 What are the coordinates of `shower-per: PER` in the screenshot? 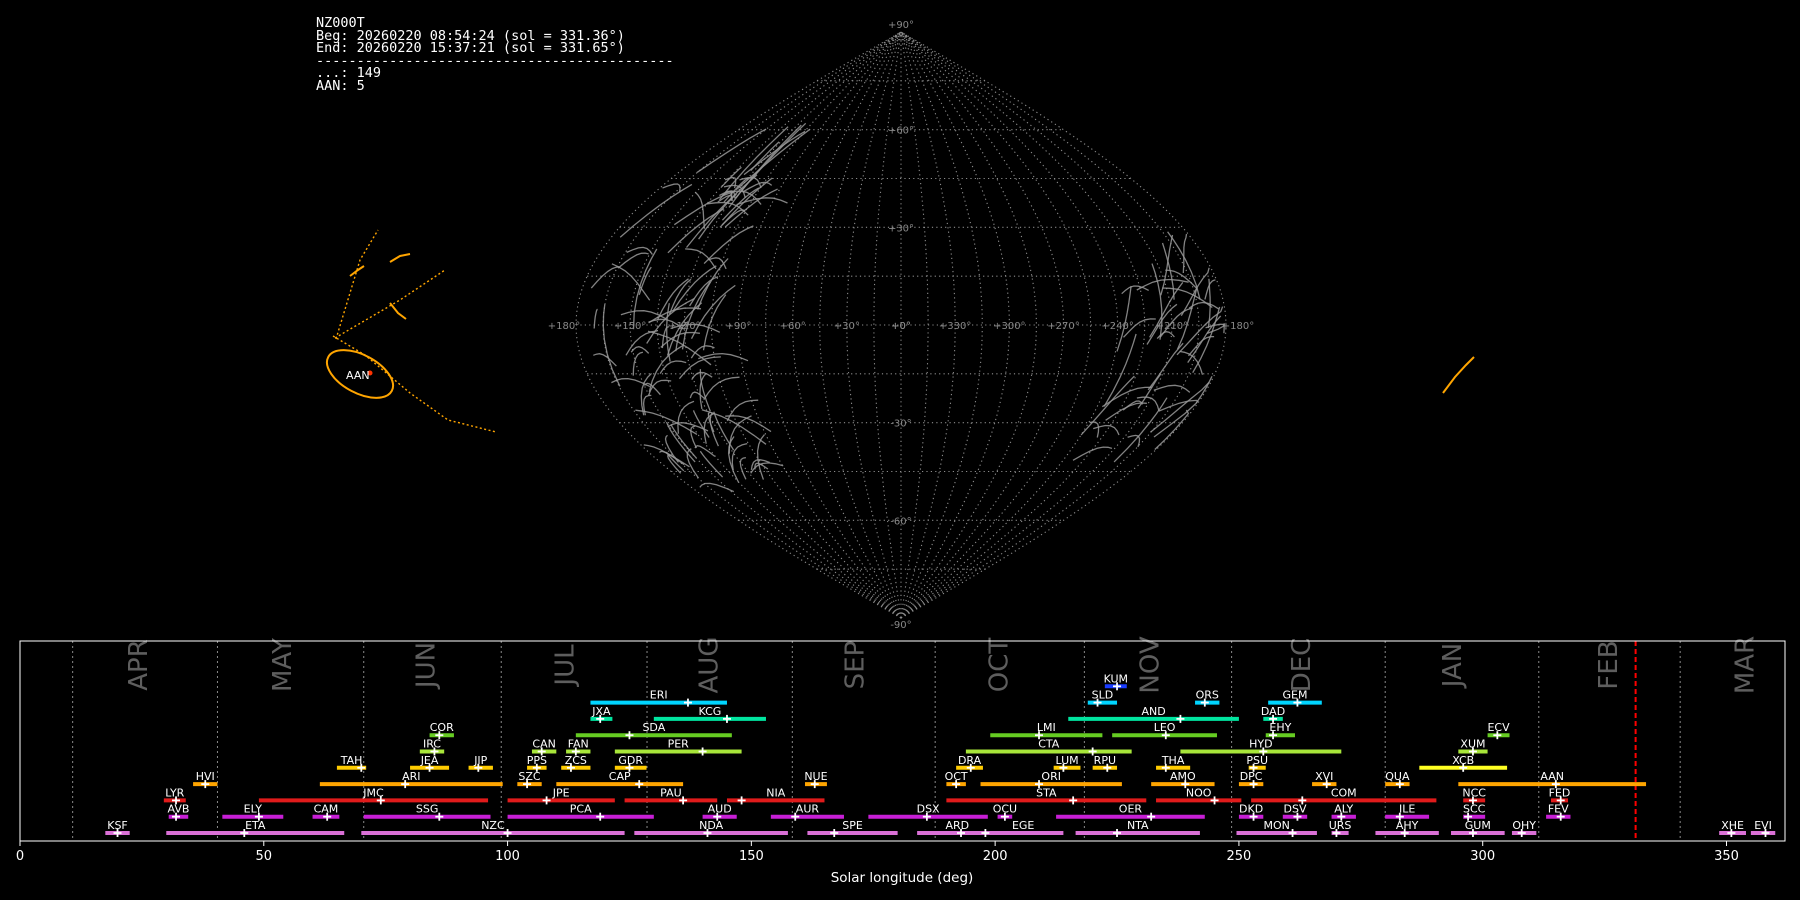 It's located at (678, 747).